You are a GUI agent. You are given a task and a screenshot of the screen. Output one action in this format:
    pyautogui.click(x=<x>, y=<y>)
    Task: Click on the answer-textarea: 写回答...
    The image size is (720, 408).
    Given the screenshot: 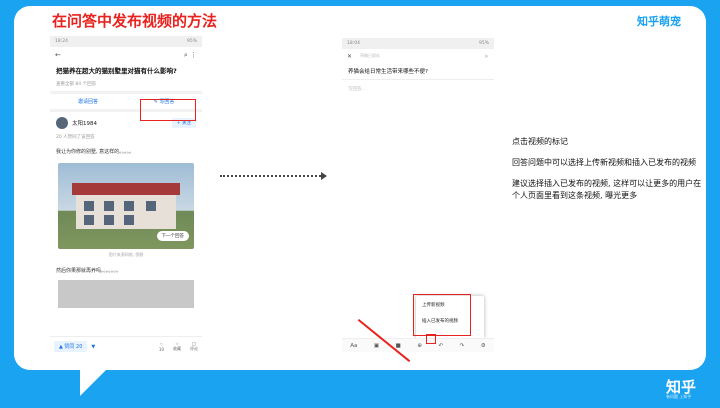 What is the action you would take?
    pyautogui.click(x=418, y=89)
    